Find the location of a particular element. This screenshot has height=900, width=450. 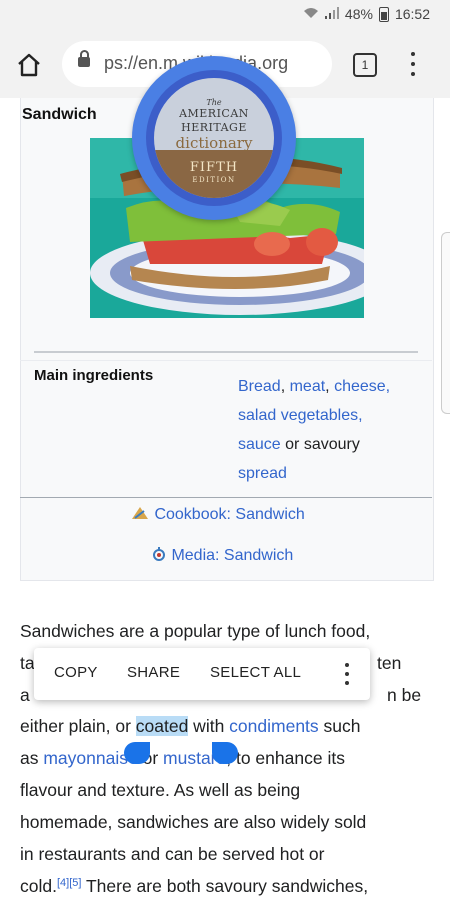

link-salad-vegetables: salad vegetables is located at coordinates (298, 415).